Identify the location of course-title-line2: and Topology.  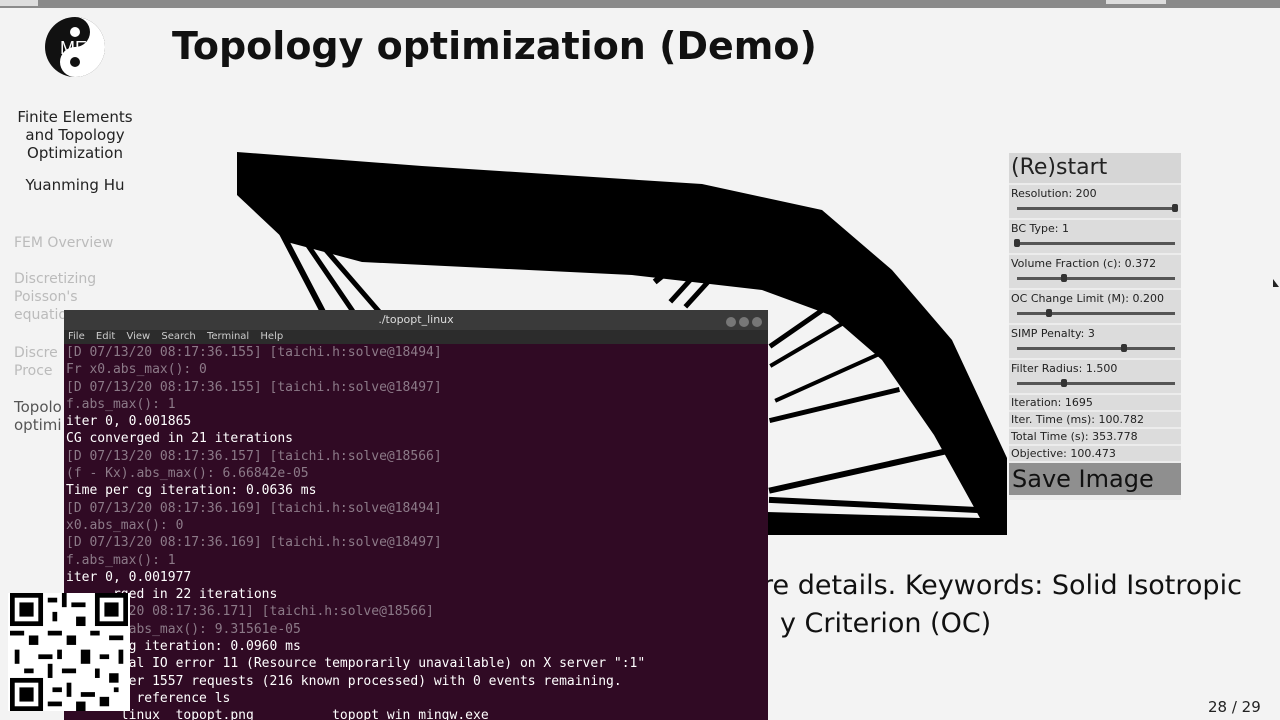
(75, 135).